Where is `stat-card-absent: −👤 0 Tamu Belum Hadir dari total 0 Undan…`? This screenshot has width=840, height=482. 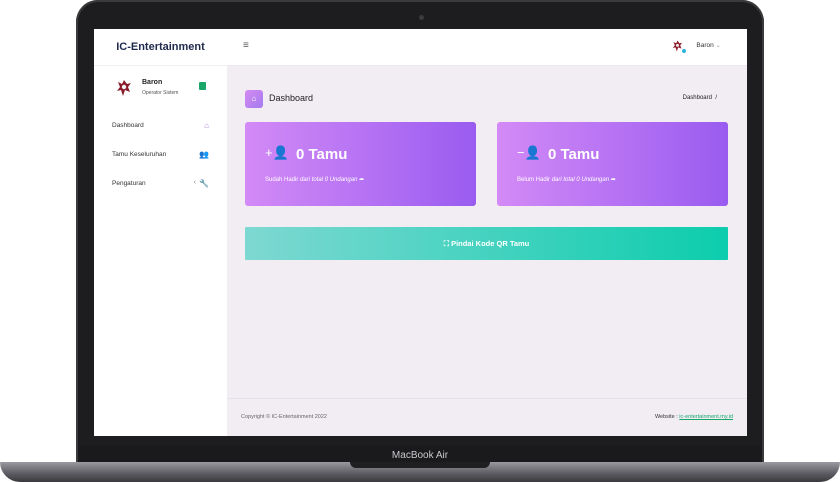
stat-card-absent: −👤 0 Tamu Belum Hadir dari total 0 Undan… is located at coordinates (612, 164).